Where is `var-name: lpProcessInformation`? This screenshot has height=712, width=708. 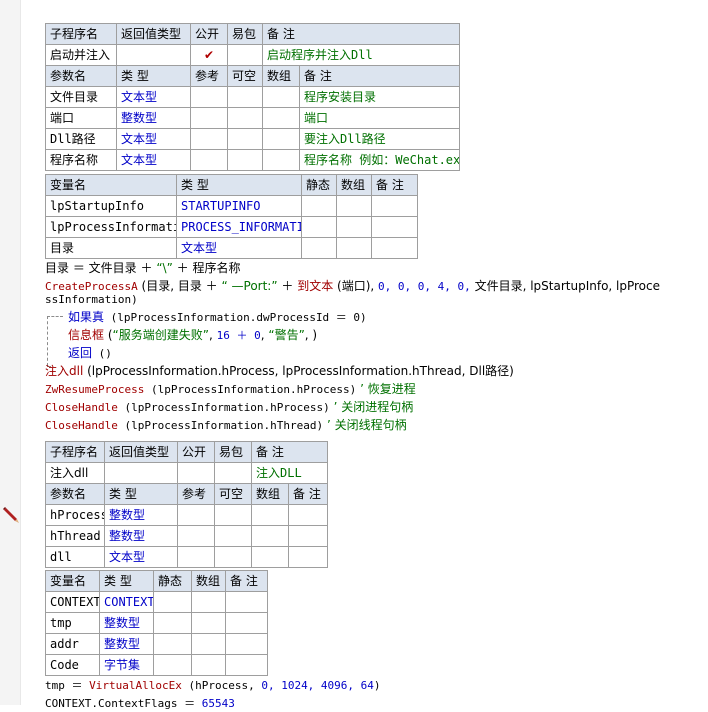 var-name: lpProcessInformation is located at coordinates (111, 227).